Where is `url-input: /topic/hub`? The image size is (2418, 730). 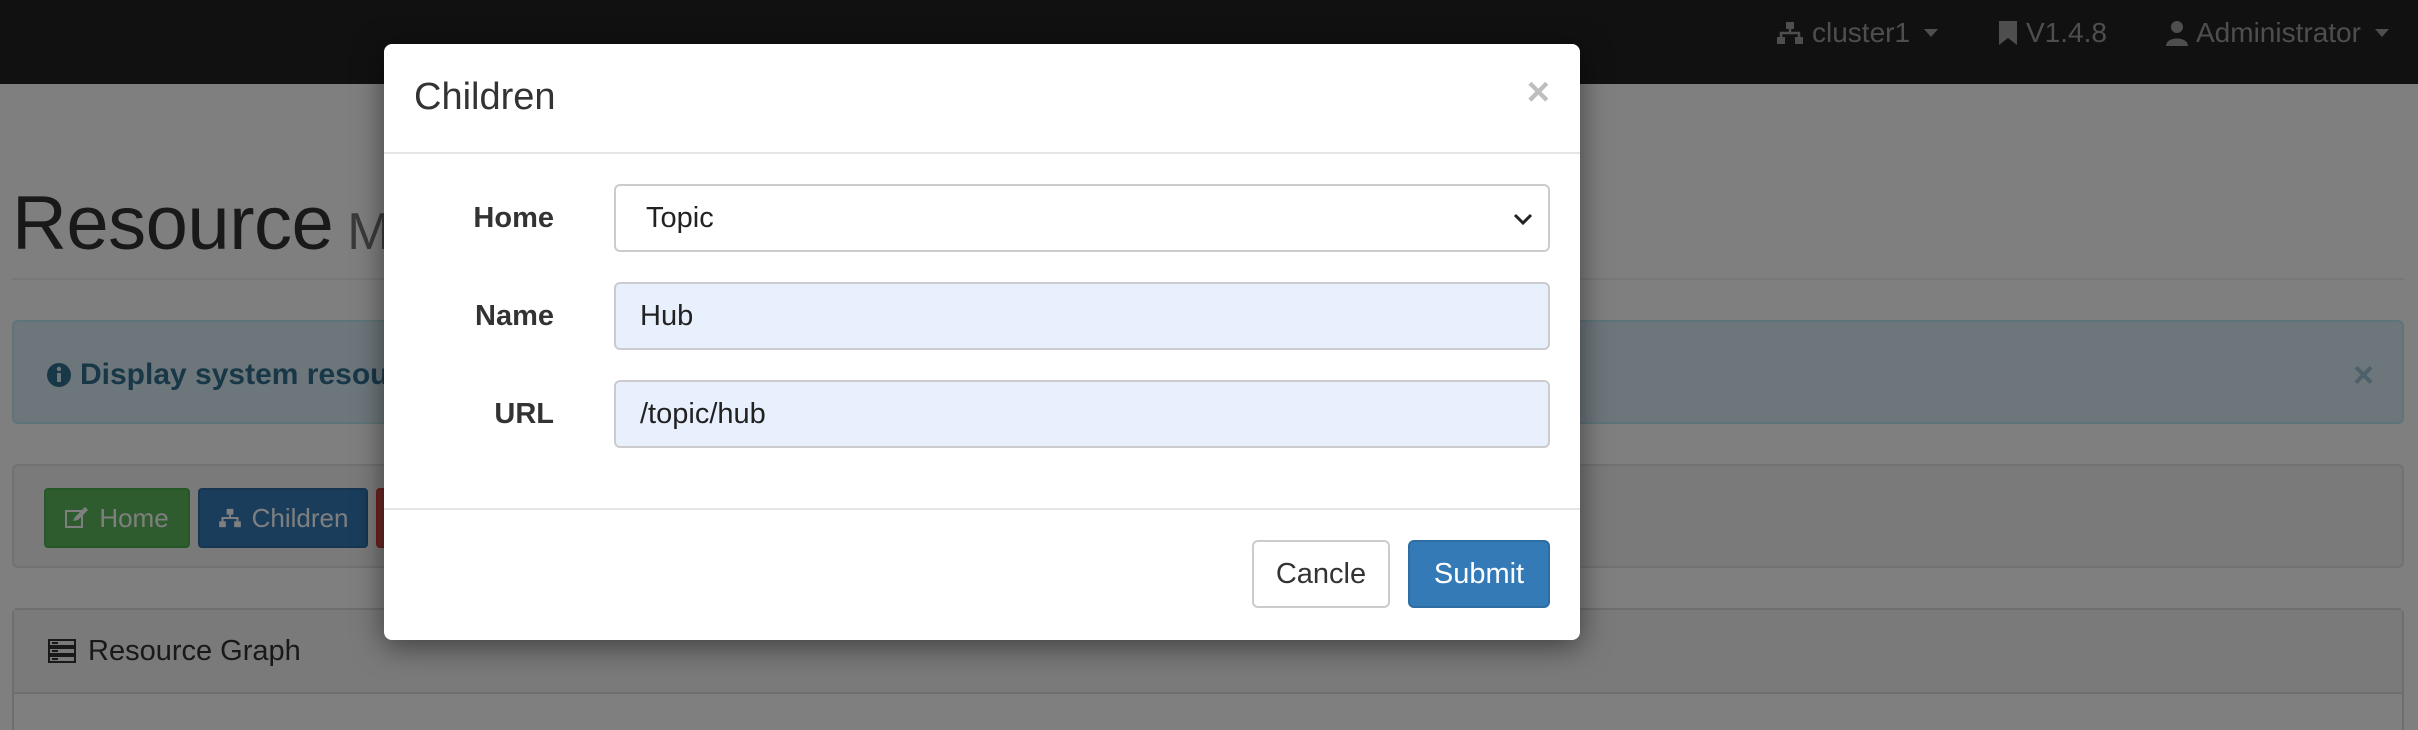
url-input: /topic/hub is located at coordinates (1082, 414).